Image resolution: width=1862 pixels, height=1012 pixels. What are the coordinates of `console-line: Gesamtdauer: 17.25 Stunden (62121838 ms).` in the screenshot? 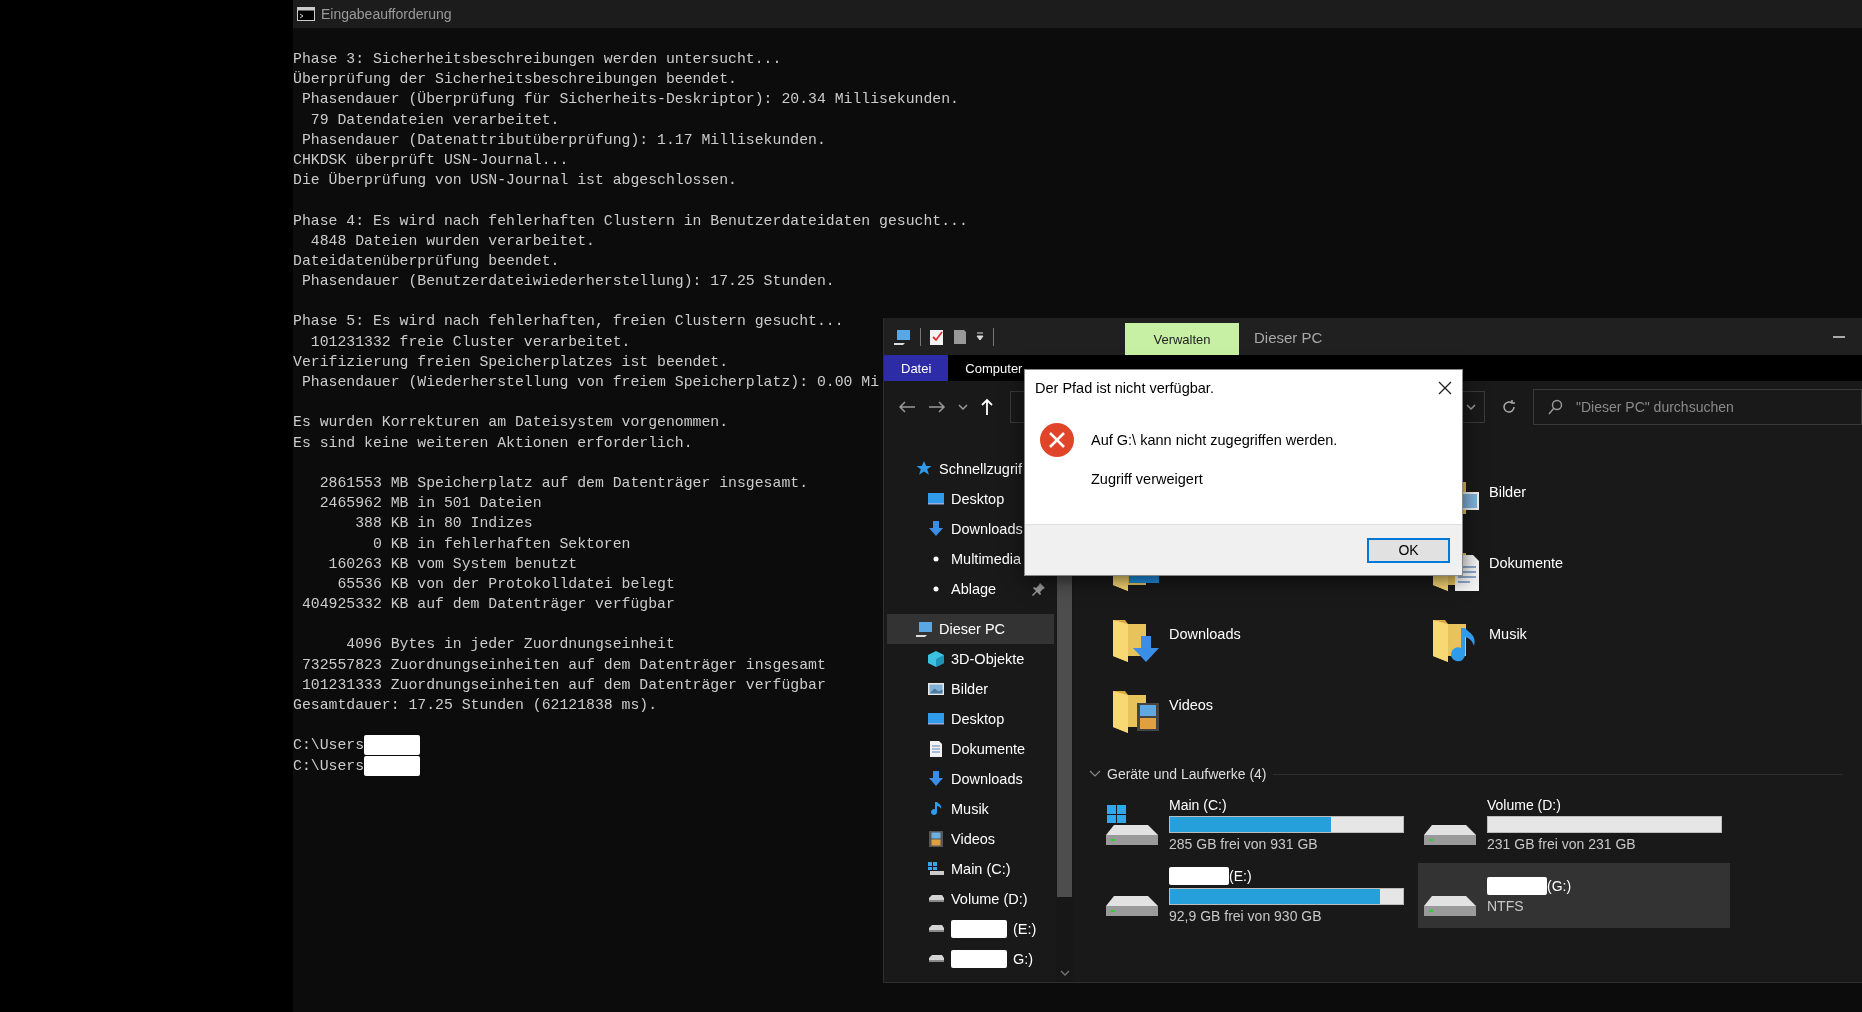 It's located at (475, 705).